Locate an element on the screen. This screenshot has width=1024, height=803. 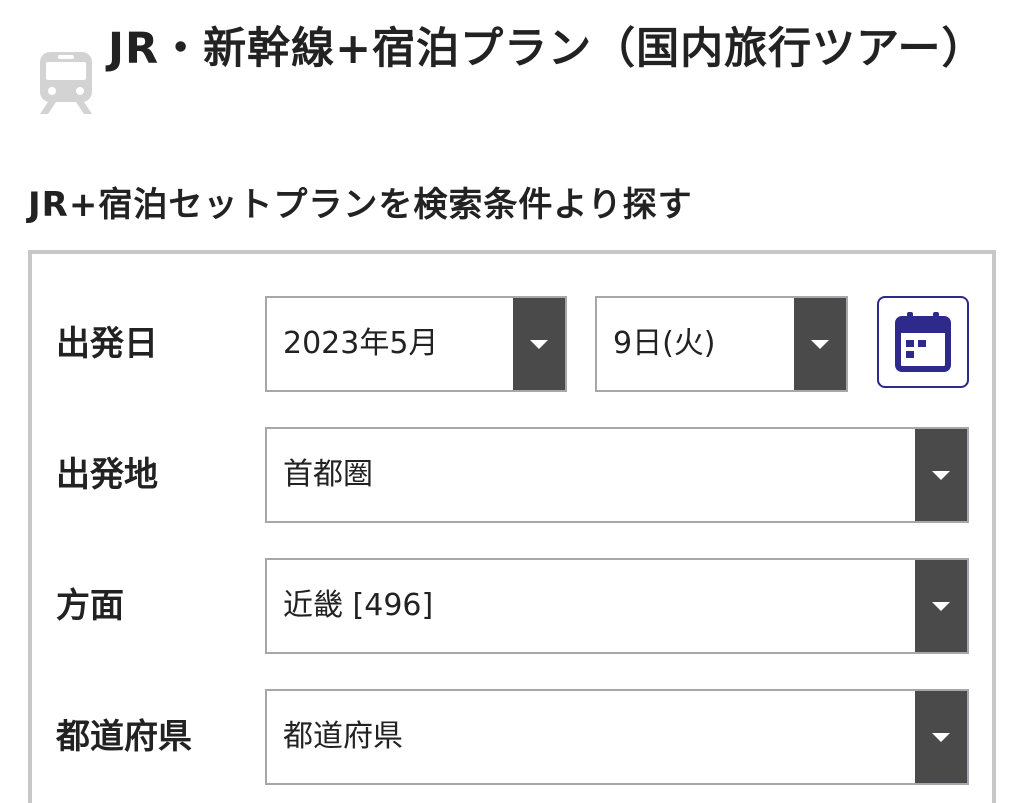
departure-place-label: 出発地 is located at coordinates (107, 475).